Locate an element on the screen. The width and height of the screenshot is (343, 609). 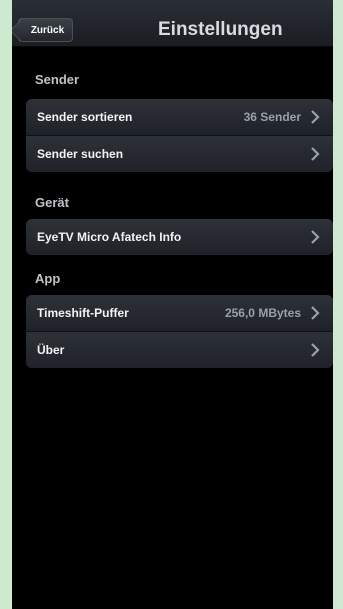
row-label: Timeshift-Puffer is located at coordinates (83, 313).